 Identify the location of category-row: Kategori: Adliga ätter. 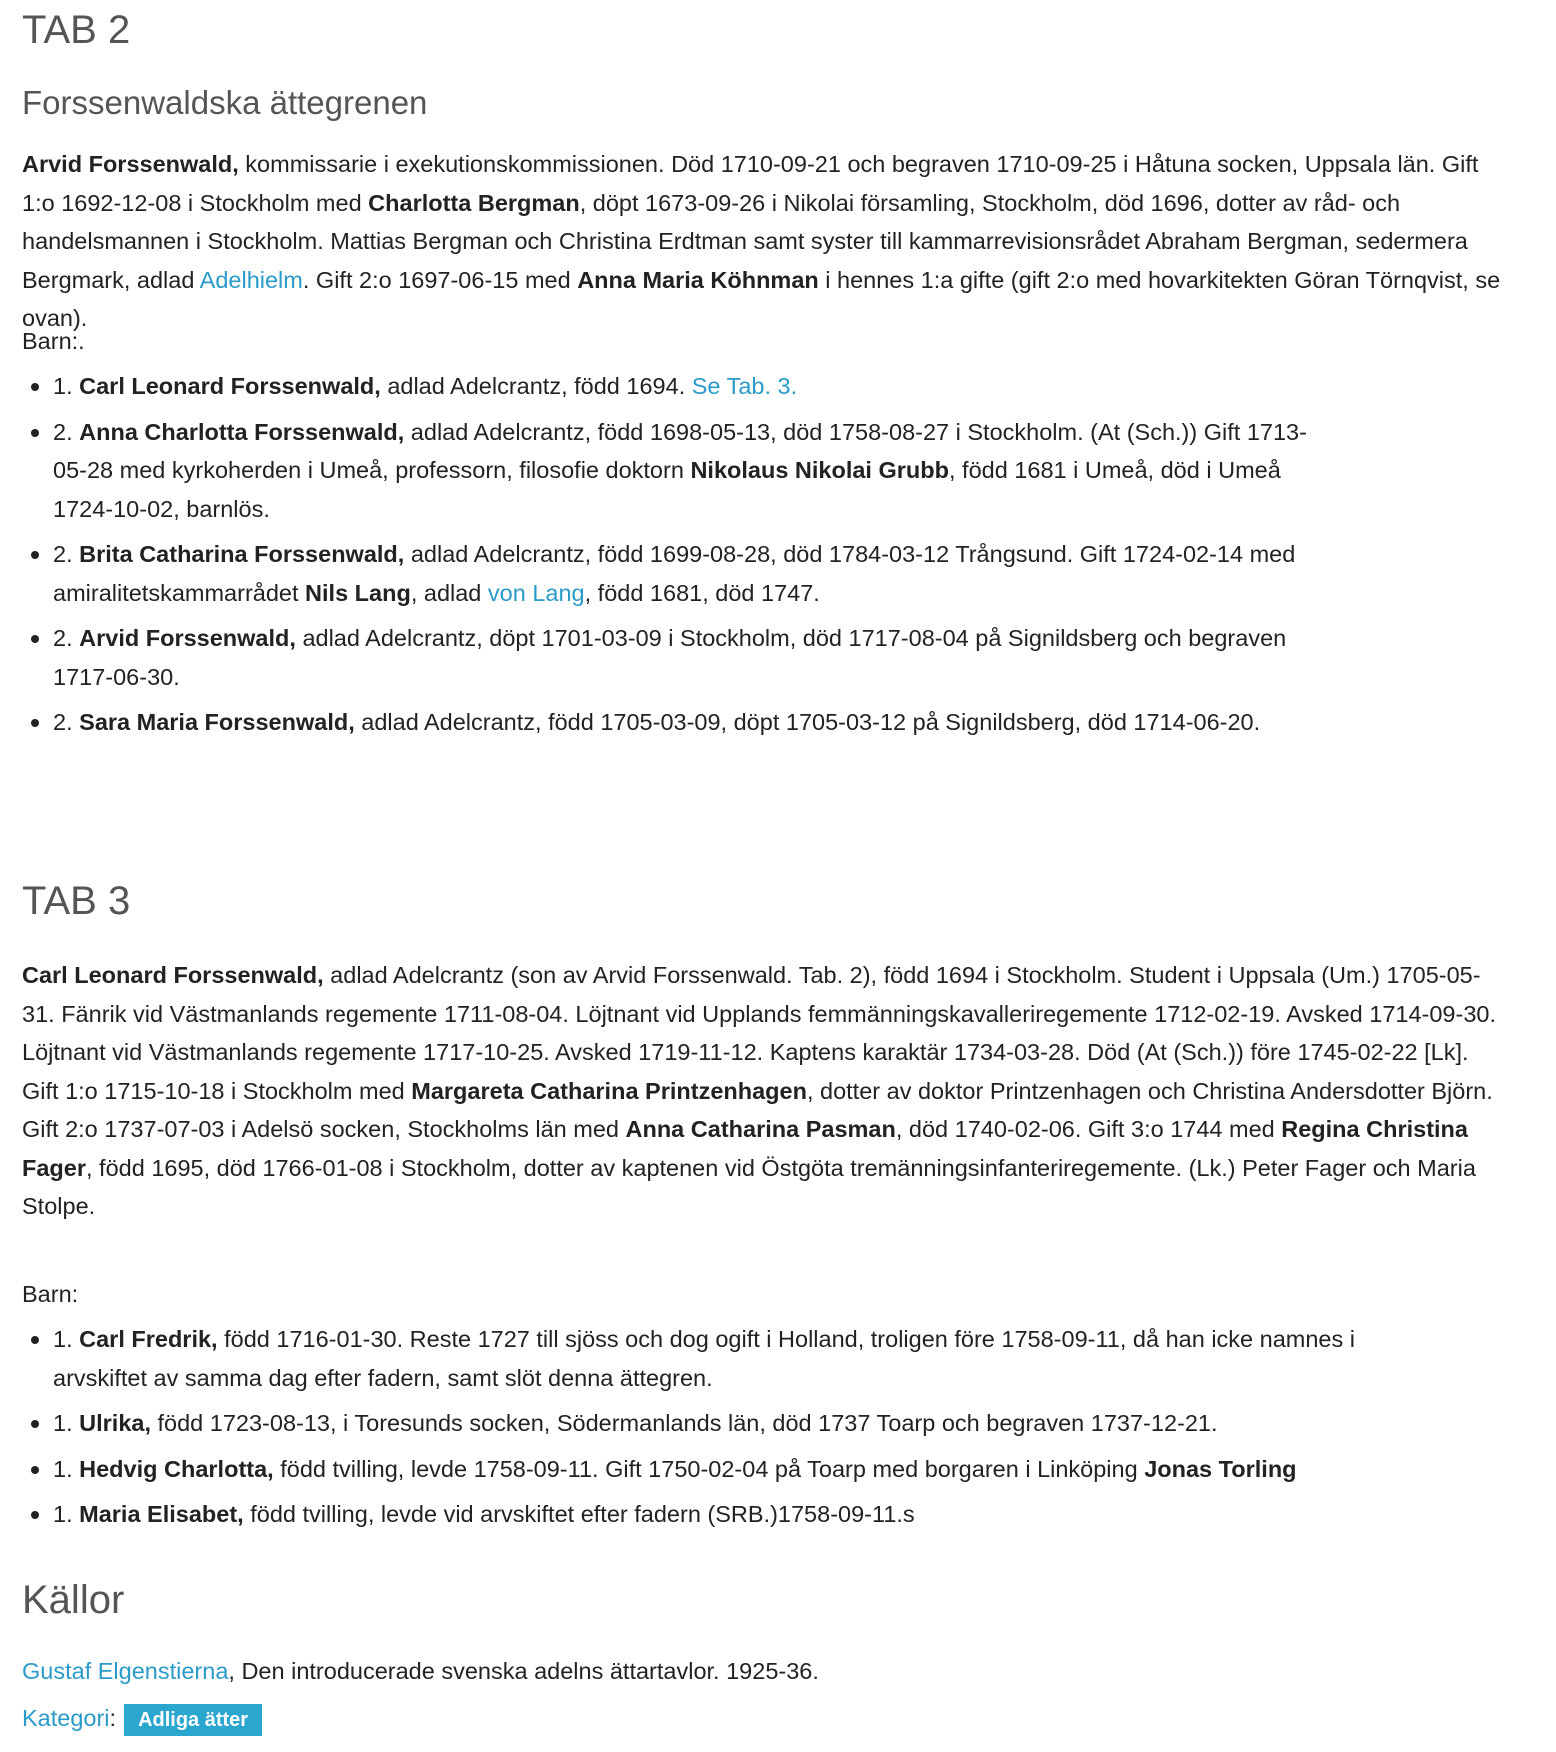
(762, 1718).